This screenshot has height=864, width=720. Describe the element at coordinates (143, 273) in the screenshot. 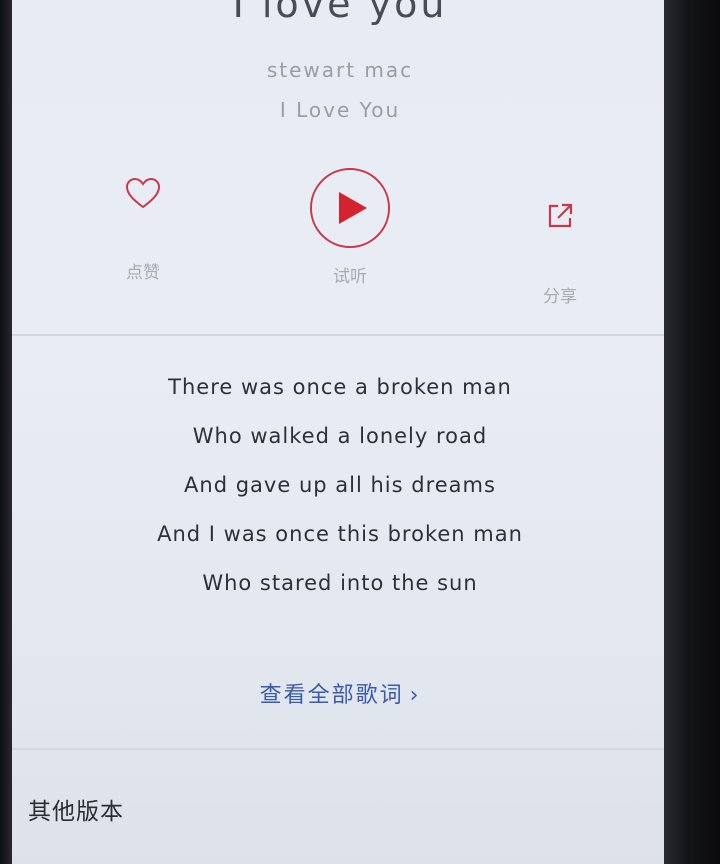

I see `like-label: 点赞` at that location.